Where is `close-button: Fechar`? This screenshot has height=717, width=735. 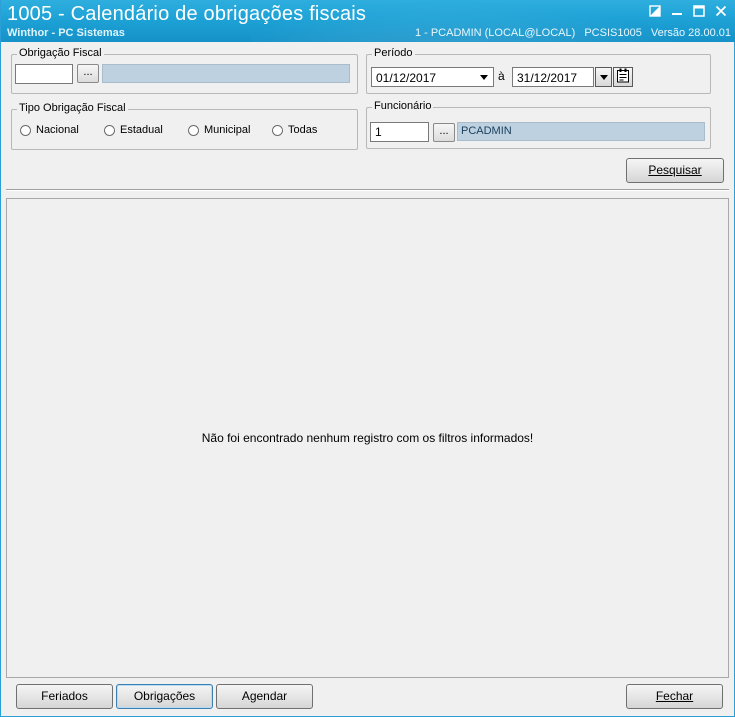 close-button: Fechar is located at coordinates (674, 696).